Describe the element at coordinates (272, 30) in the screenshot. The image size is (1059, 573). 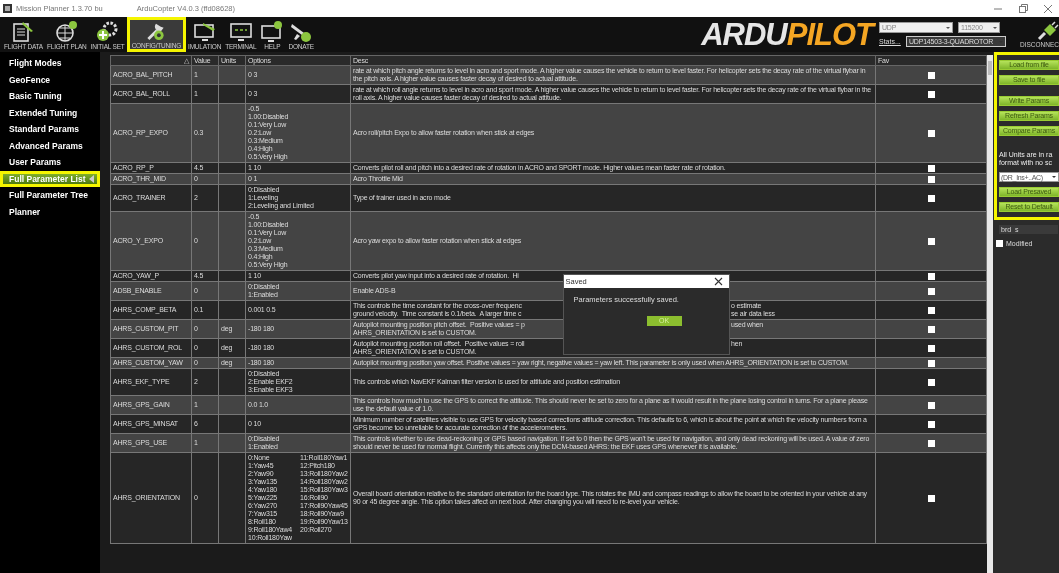
I see `monitor-badge-icon` at that location.